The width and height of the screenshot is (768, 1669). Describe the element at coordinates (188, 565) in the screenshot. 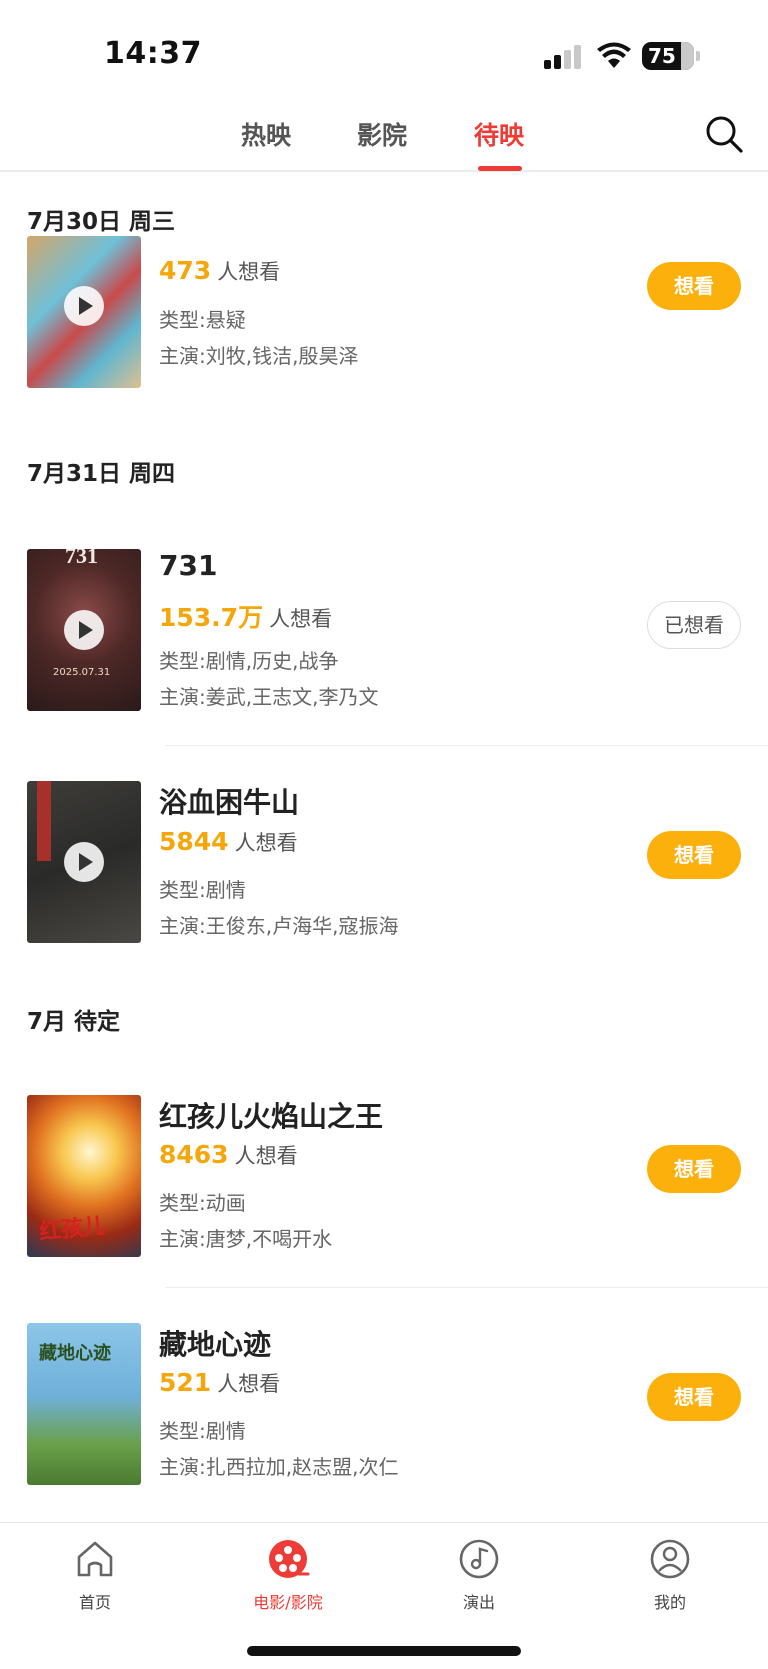

I see `movie-title: 731` at that location.